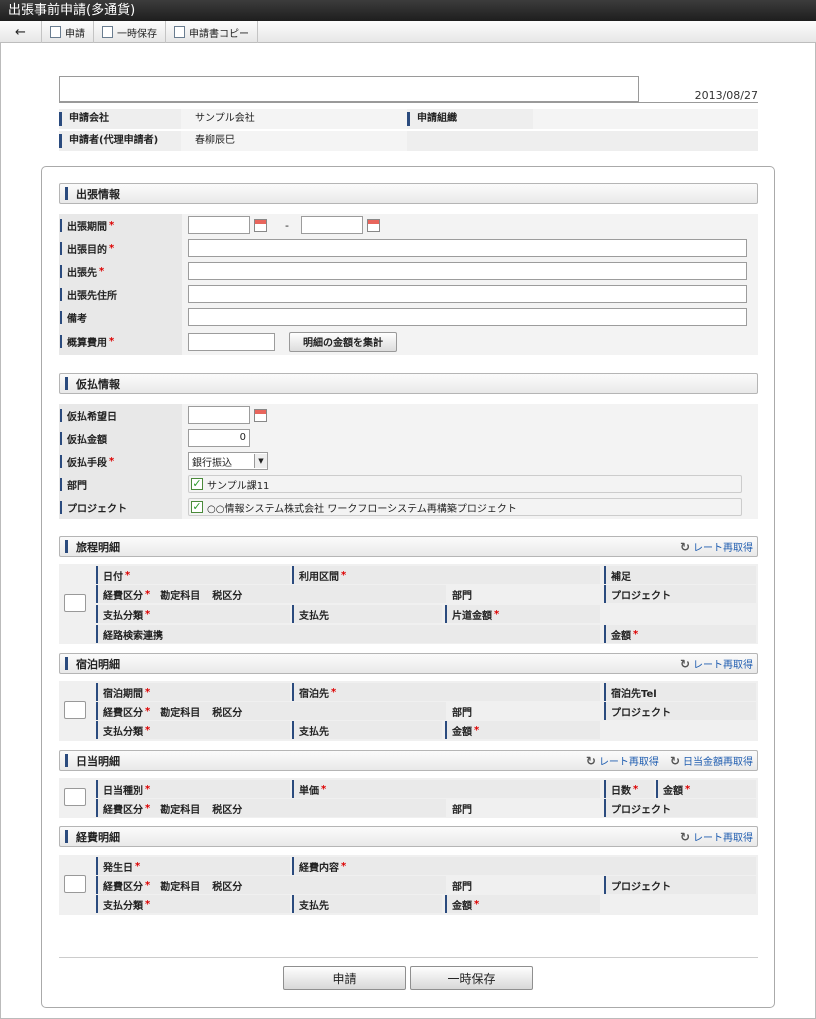 This screenshot has height=1019, width=816. Describe the element at coordinates (260, 461) in the screenshot. I see `chevron-down-icon: ▼` at that location.